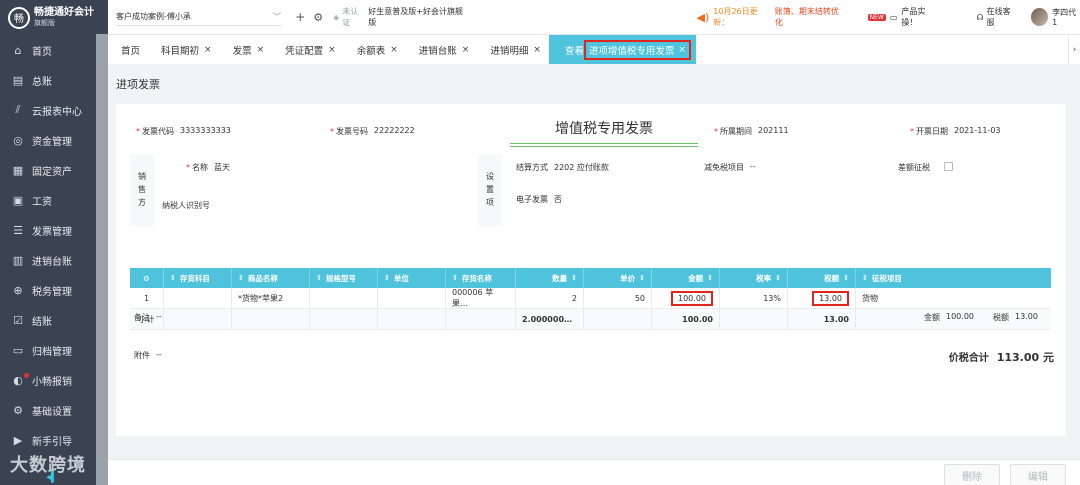 Image resolution: width=1080 pixels, height=485 pixels. I want to click on column-settings-icon: ⚙, so click(147, 278).